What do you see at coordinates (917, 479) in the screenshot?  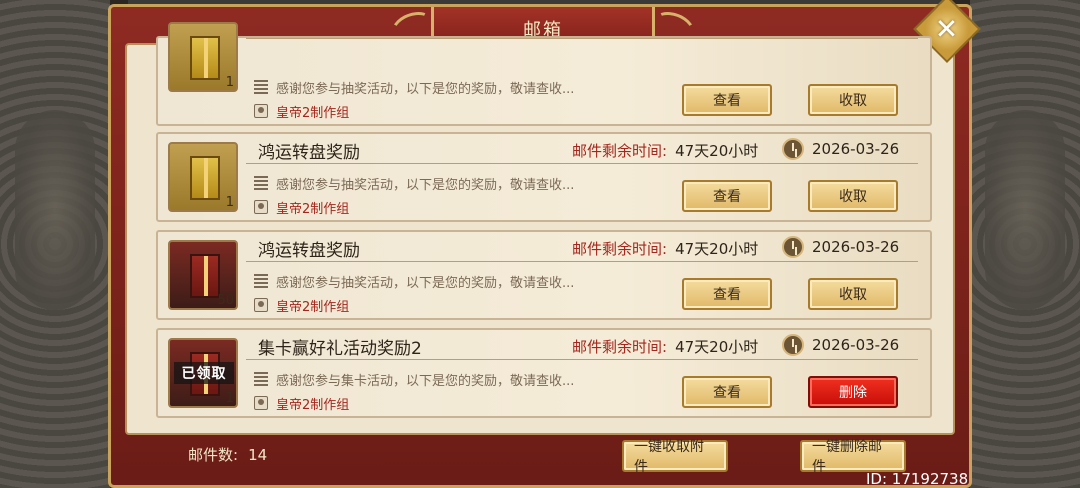 I see `user-id: ID: 17192738` at bounding box center [917, 479].